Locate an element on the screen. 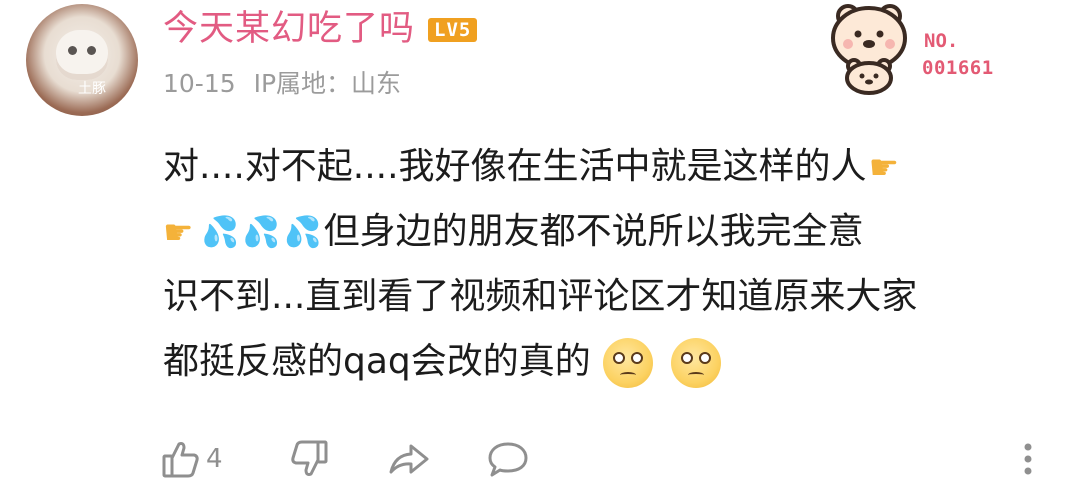  username: 今天某幻吃了吗 is located at coordinates (289, 29).